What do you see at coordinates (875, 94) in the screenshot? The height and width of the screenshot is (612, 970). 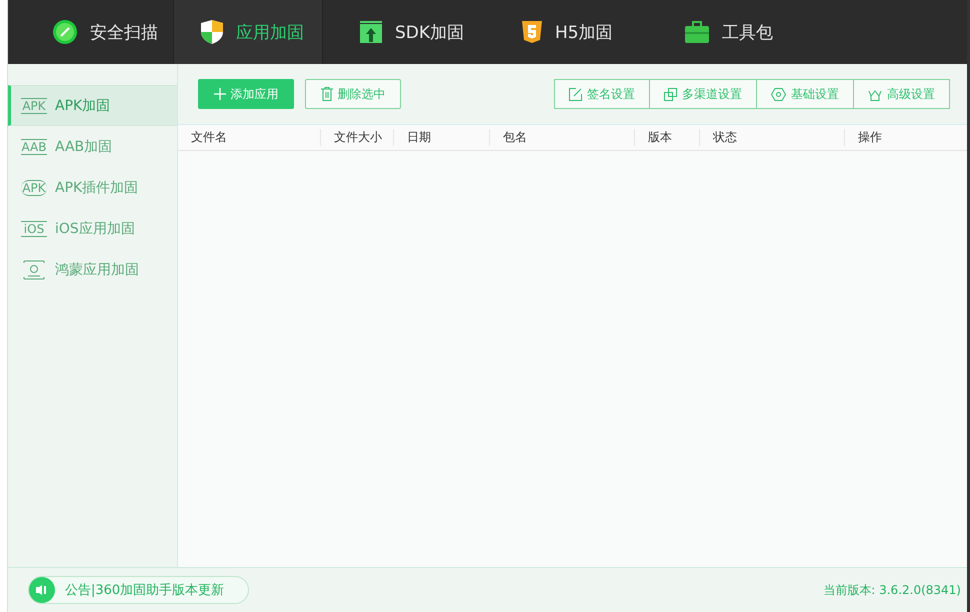 I see `crown-icon` at bounding box center [875, 94].